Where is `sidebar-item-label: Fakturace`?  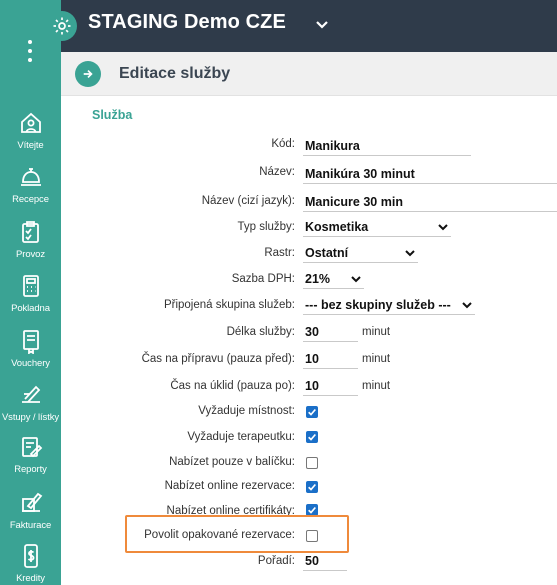
sidebar-item-label: Fakturace is located at coordinates (30, 525).